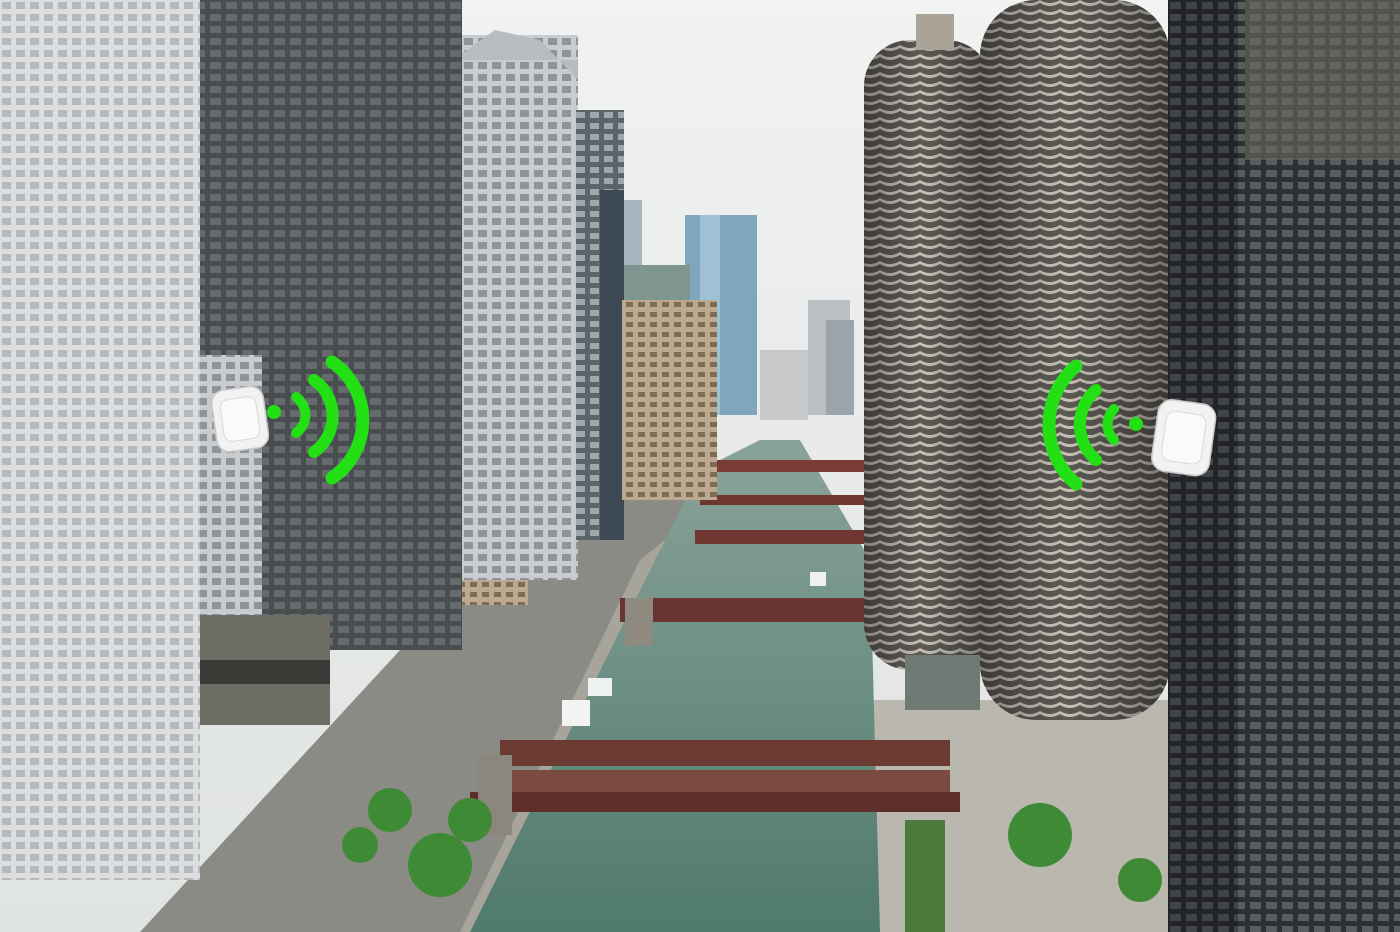 The image size is (1400, 932). Describe the element at coordinates (669, 400) in the screenshot. I see `building-beige-mid` at that location.